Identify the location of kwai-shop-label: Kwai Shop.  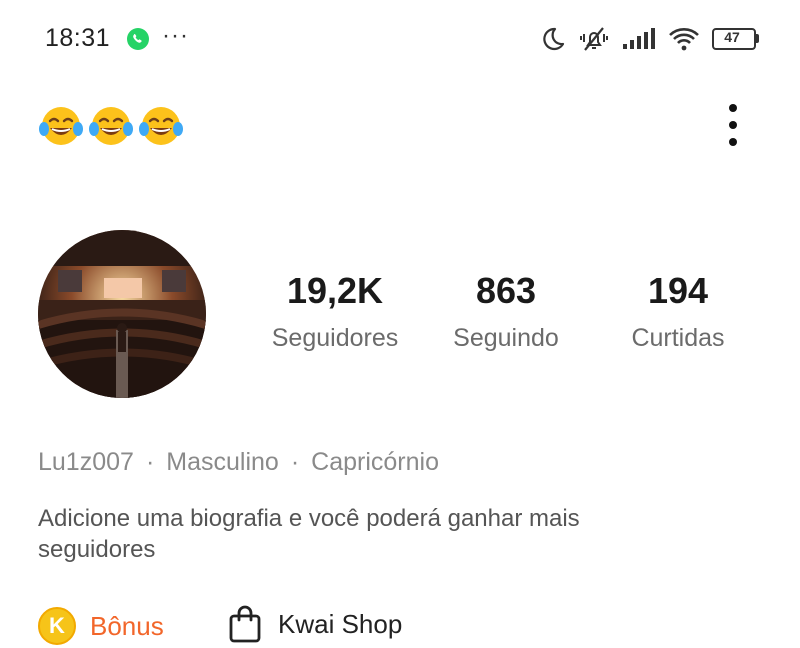
(340, 623).